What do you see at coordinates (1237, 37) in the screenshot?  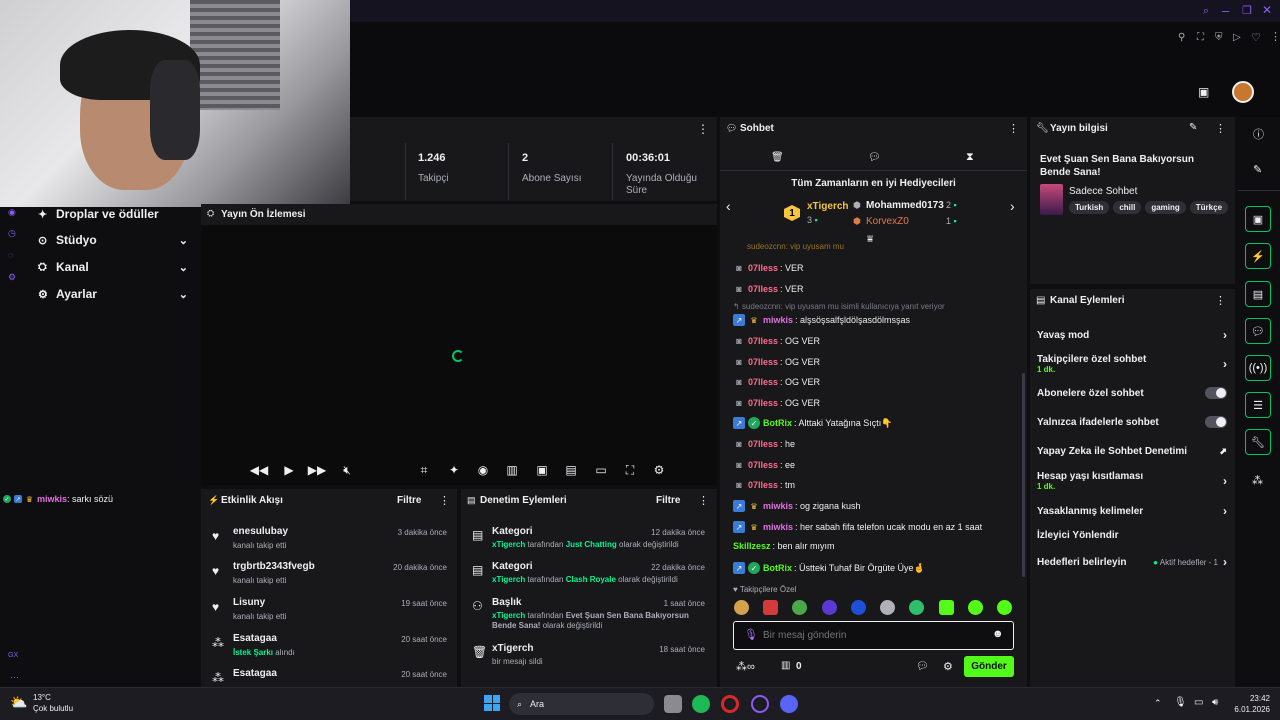 I see `play-icon: ▷` at bounding box center [1237, 37].